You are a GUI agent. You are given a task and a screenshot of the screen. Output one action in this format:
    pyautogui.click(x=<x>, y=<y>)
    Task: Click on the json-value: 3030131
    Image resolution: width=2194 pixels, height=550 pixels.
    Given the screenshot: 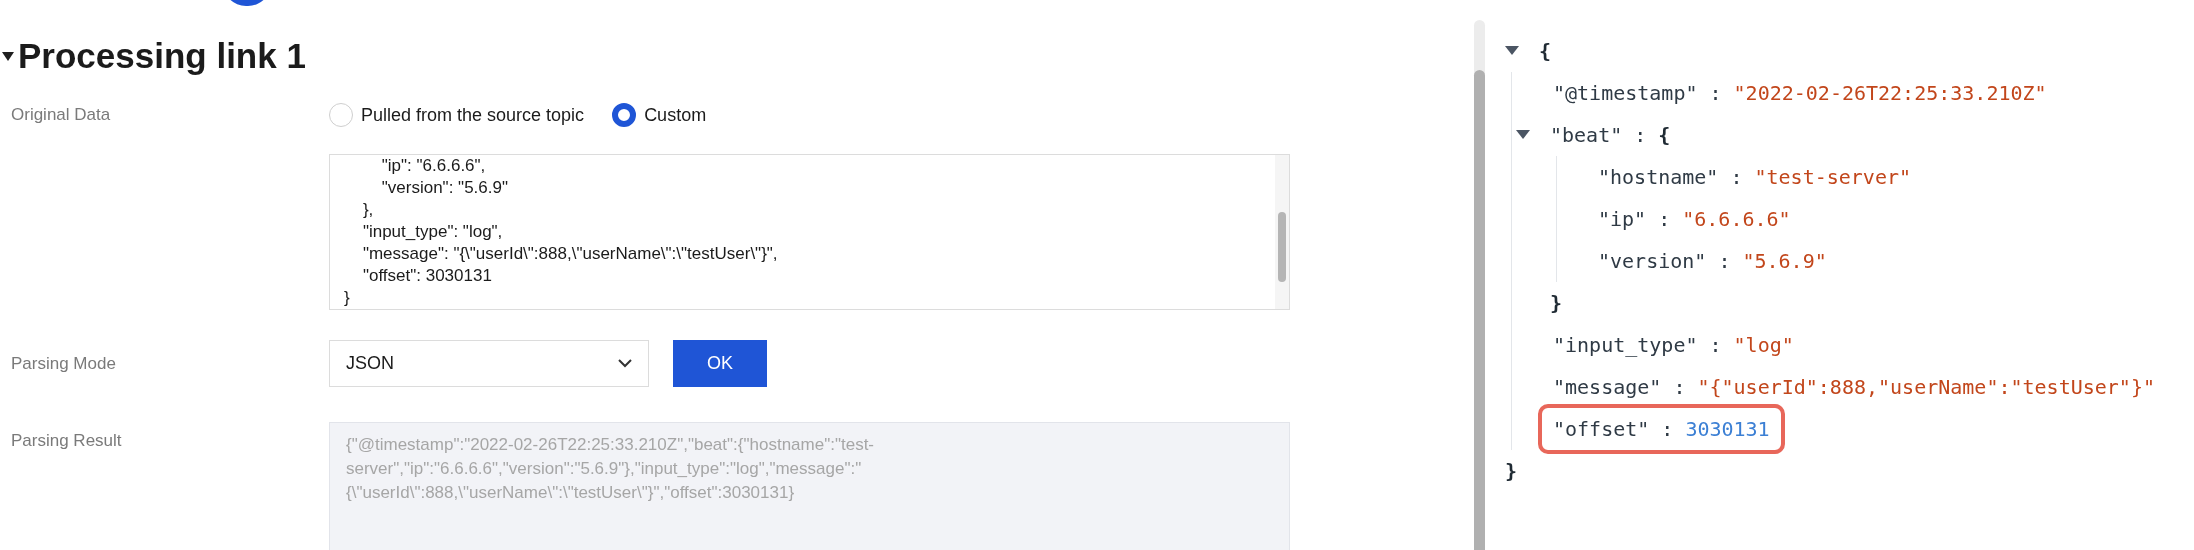 What is the action you would take?
    pyautogui.click(x=1727, y=429)
    